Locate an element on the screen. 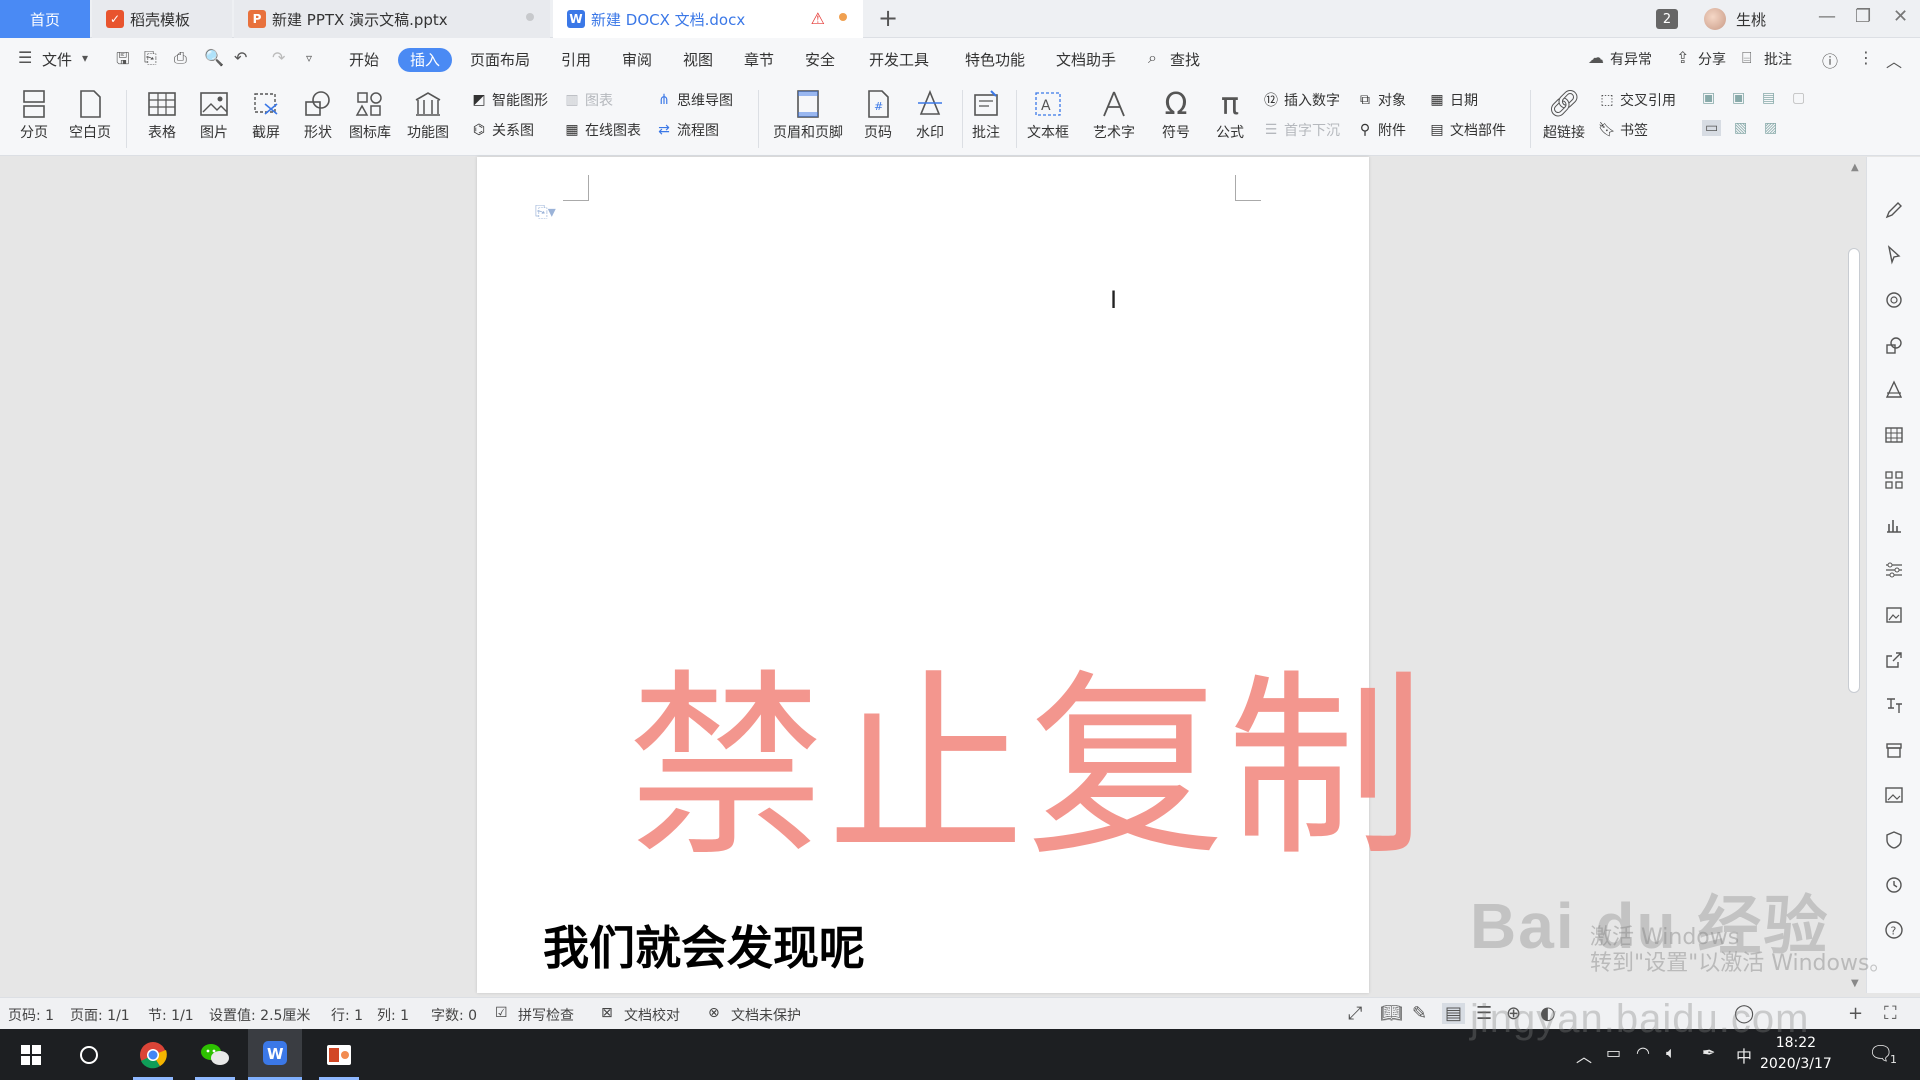 This screenshot has height=1080, width=1920. function-chart-button: 功能图 is located at coordinates (428, 114).